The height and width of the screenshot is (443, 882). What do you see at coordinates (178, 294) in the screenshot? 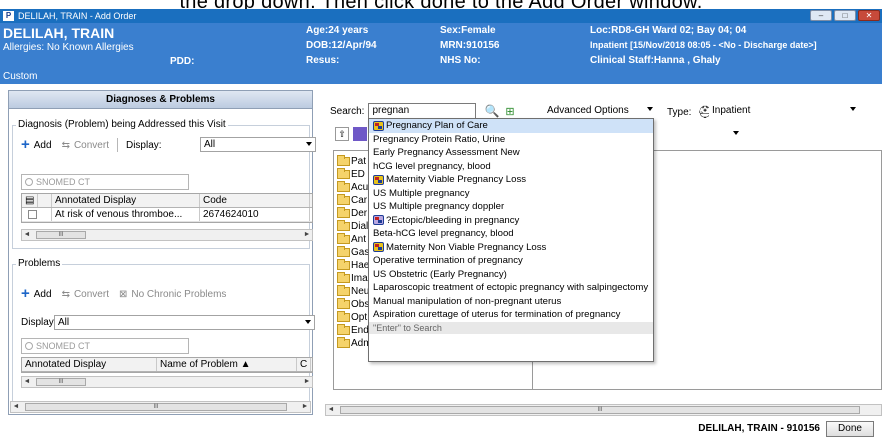
I see `no-chronic-problems-button: No Chronic Problems` at bounding box center [178, 294].